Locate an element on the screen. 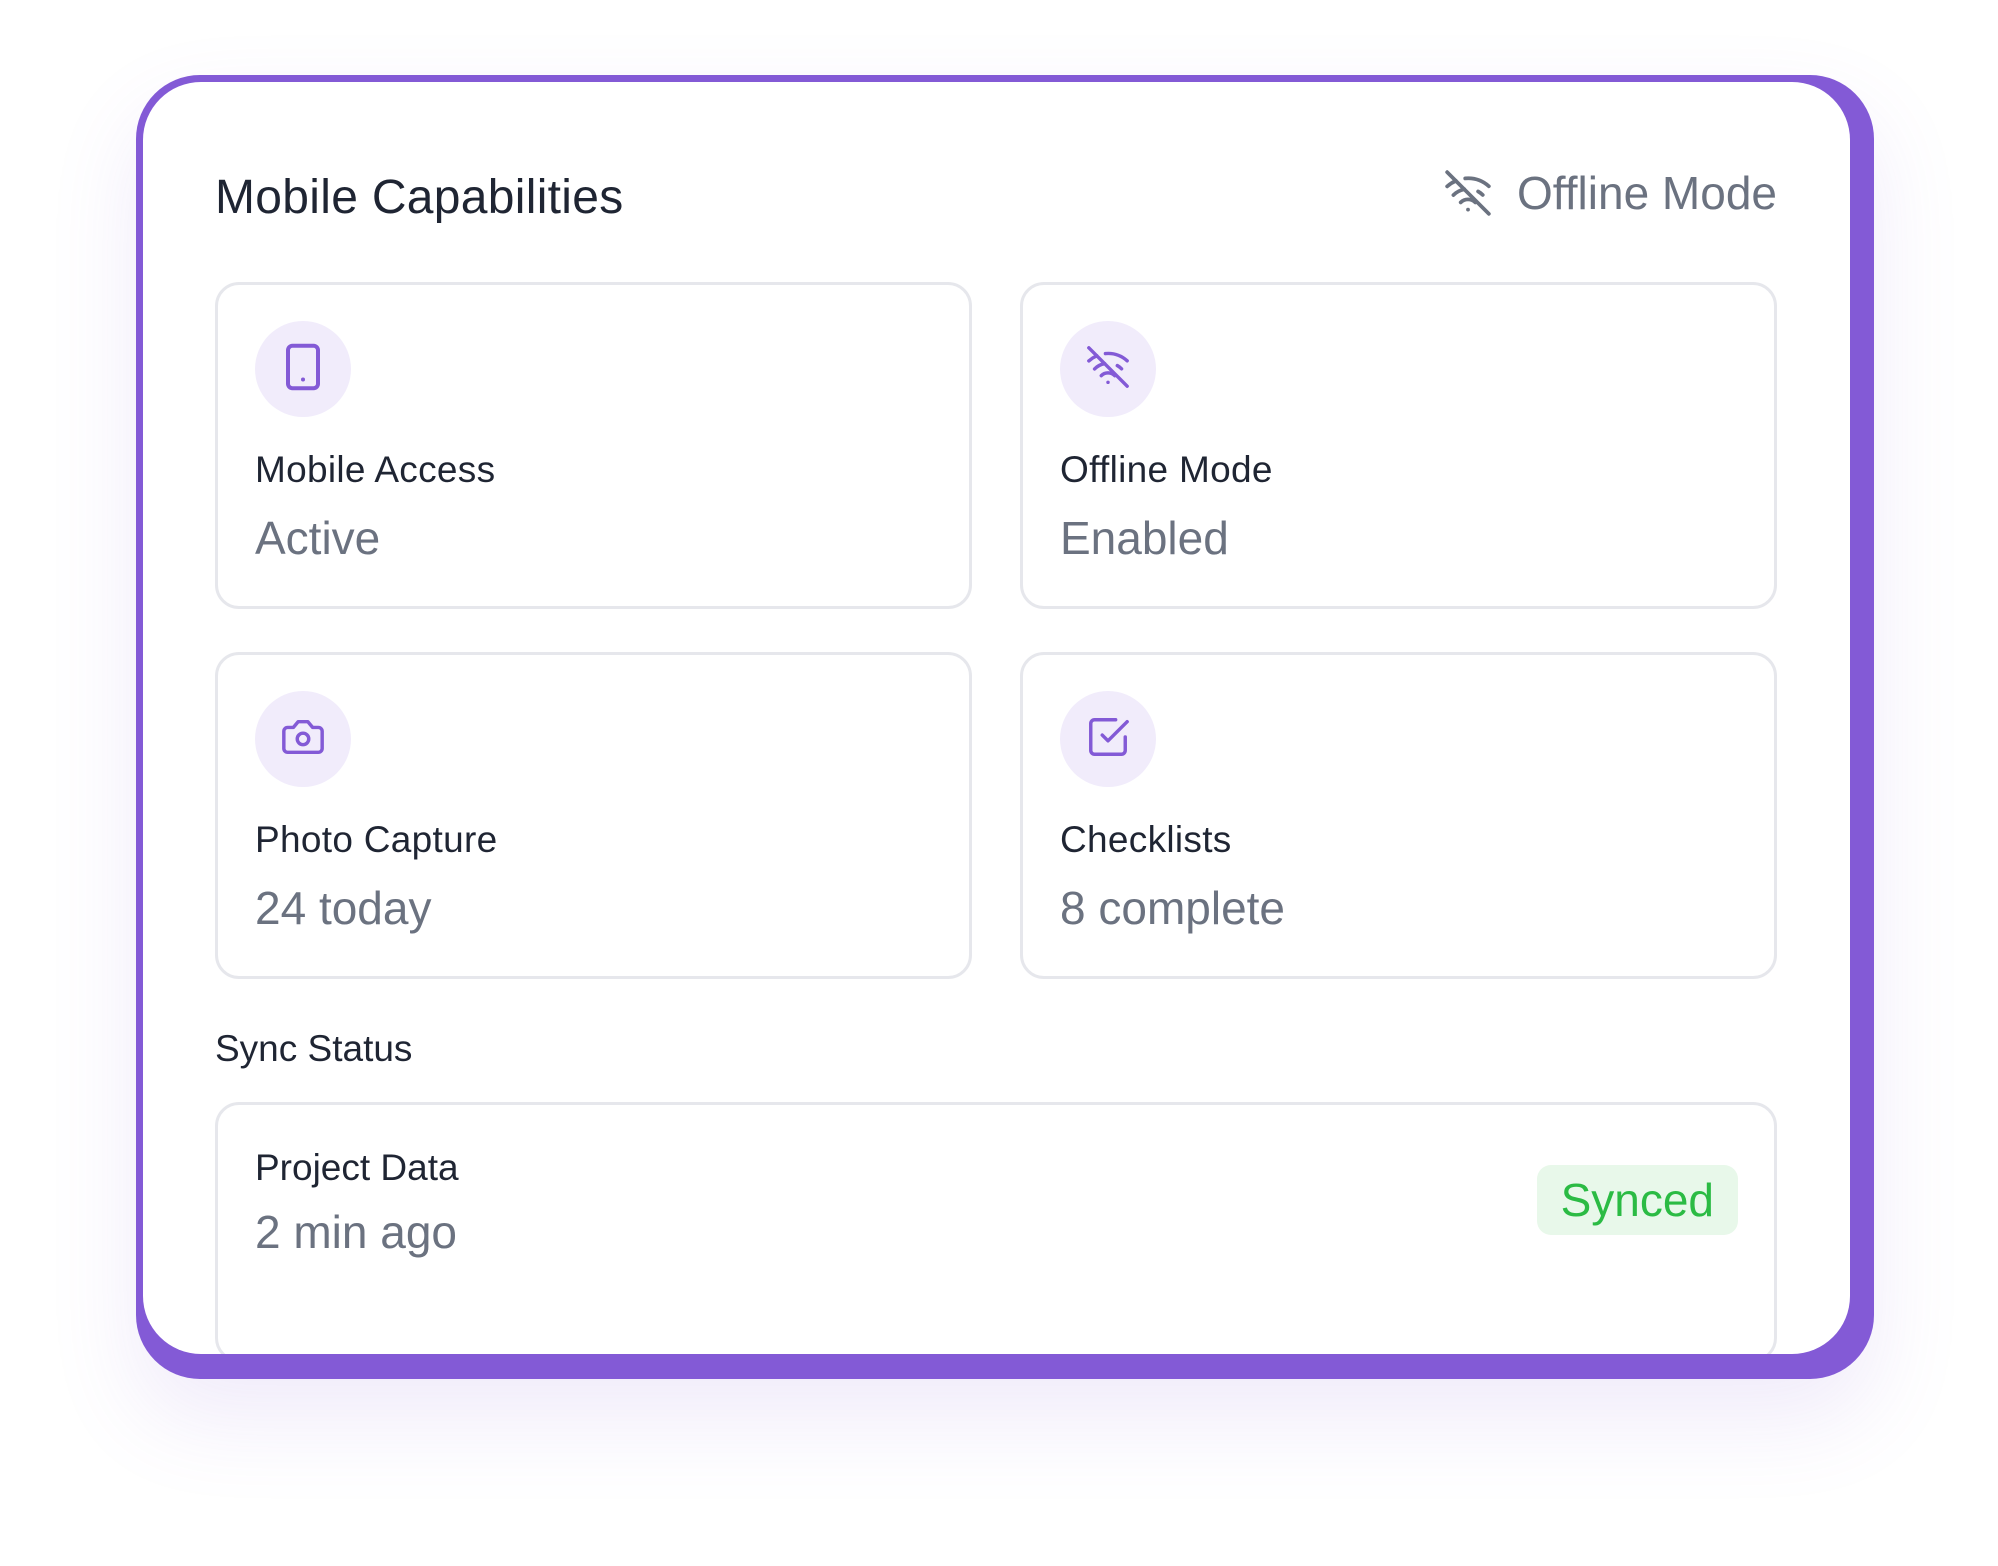 The width and height of the screenshot is (1998, 1566). tile-checklists: Checklists 8 complete is located at coordinates (1398, 815).